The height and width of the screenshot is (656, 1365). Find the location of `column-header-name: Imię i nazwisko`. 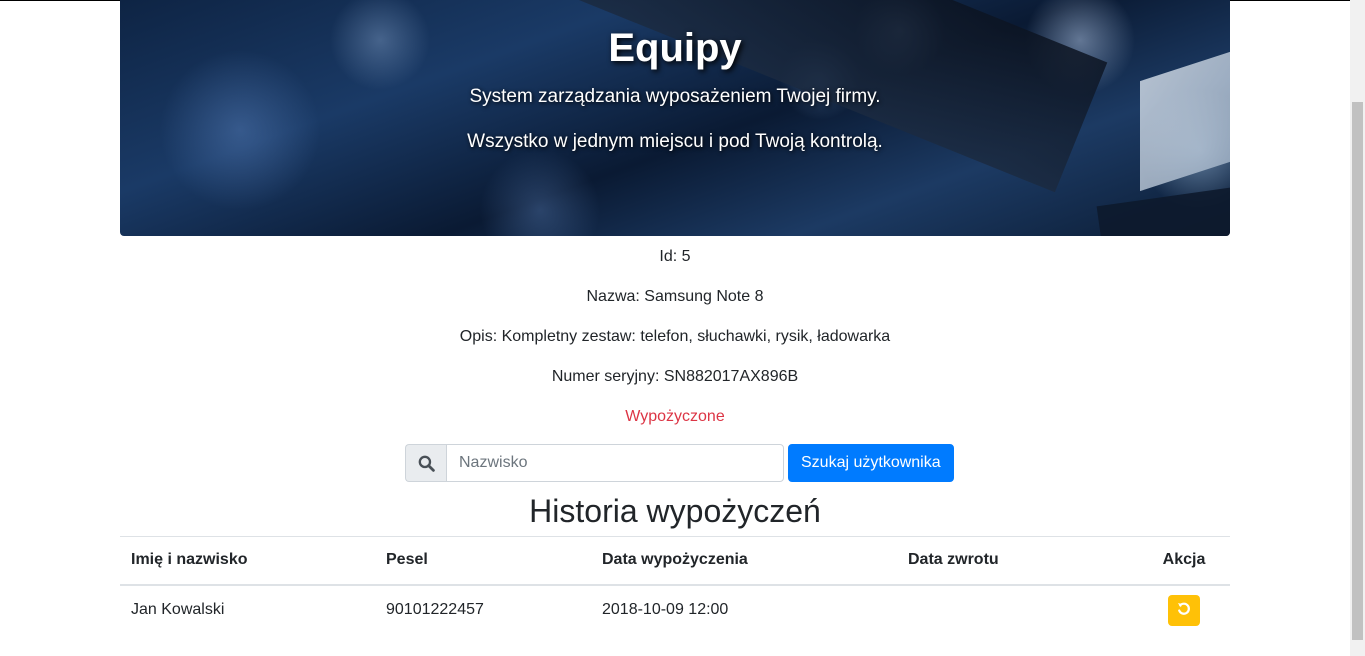

column-header-name: Imię i nazwisko is located at coordinates (189, 560).